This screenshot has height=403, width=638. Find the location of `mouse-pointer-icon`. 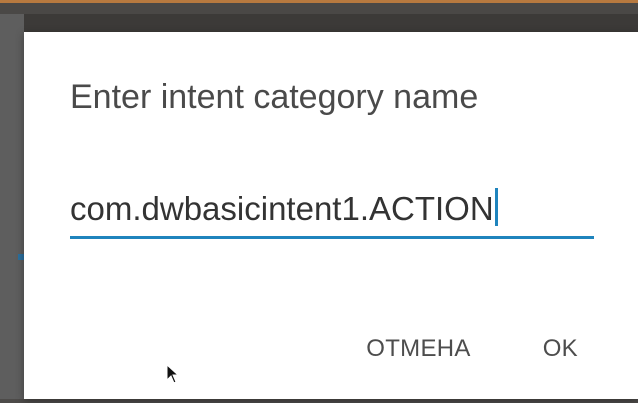

mouse-pointer-icon is located at coordinates (173, 374).